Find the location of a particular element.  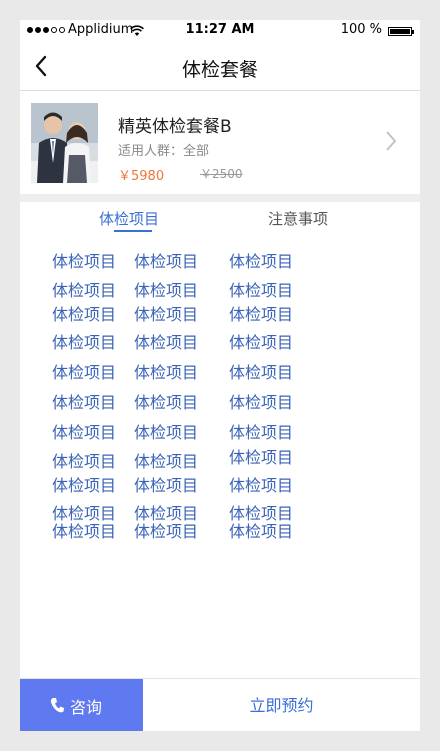

tab-precautions: 注意事项 is located at coordinates (298, 218).